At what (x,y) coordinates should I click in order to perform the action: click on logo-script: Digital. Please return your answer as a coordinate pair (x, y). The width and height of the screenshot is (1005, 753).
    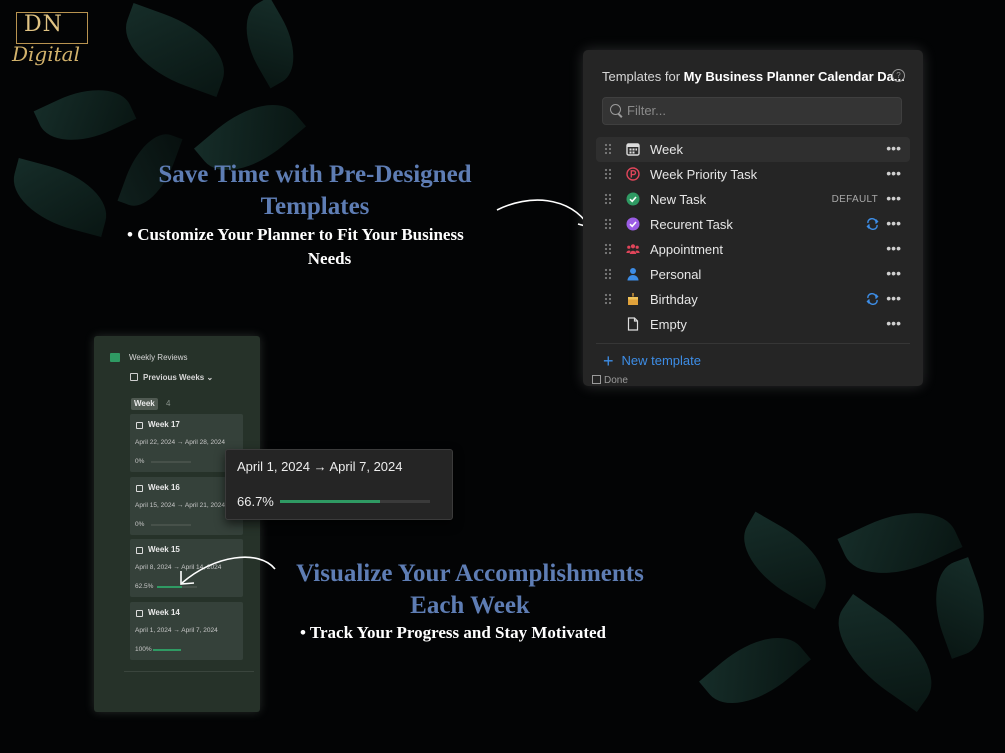
    Looking at the image, I should click on (46, 54).